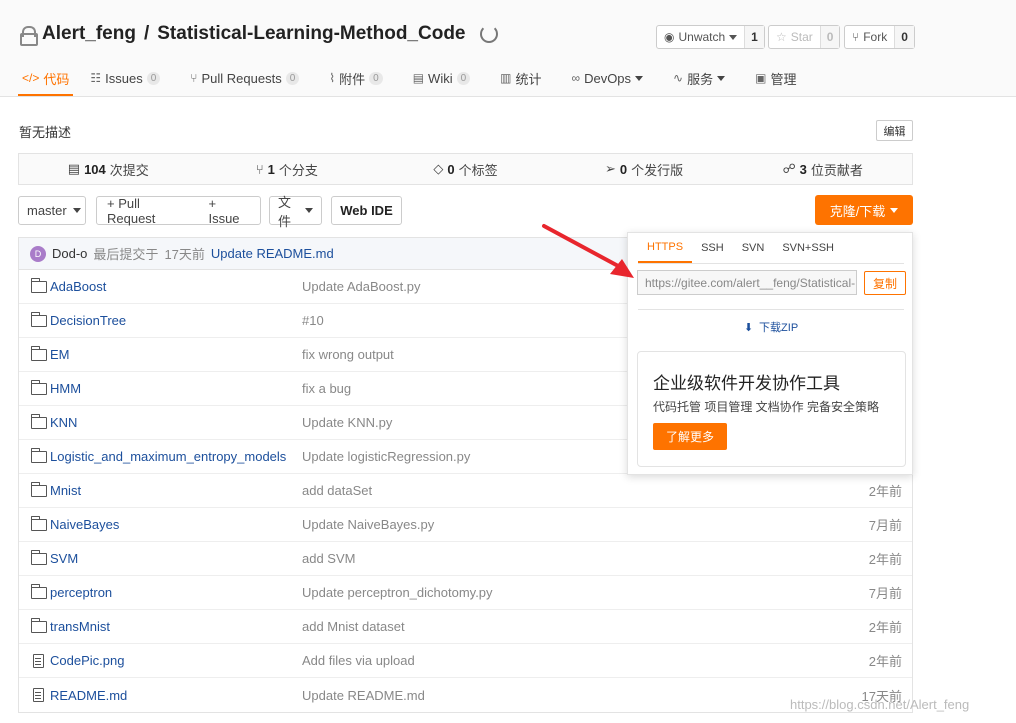 The image size is (1016, 723). I want to click on wiki-icon: ▤, so click(418, 78).